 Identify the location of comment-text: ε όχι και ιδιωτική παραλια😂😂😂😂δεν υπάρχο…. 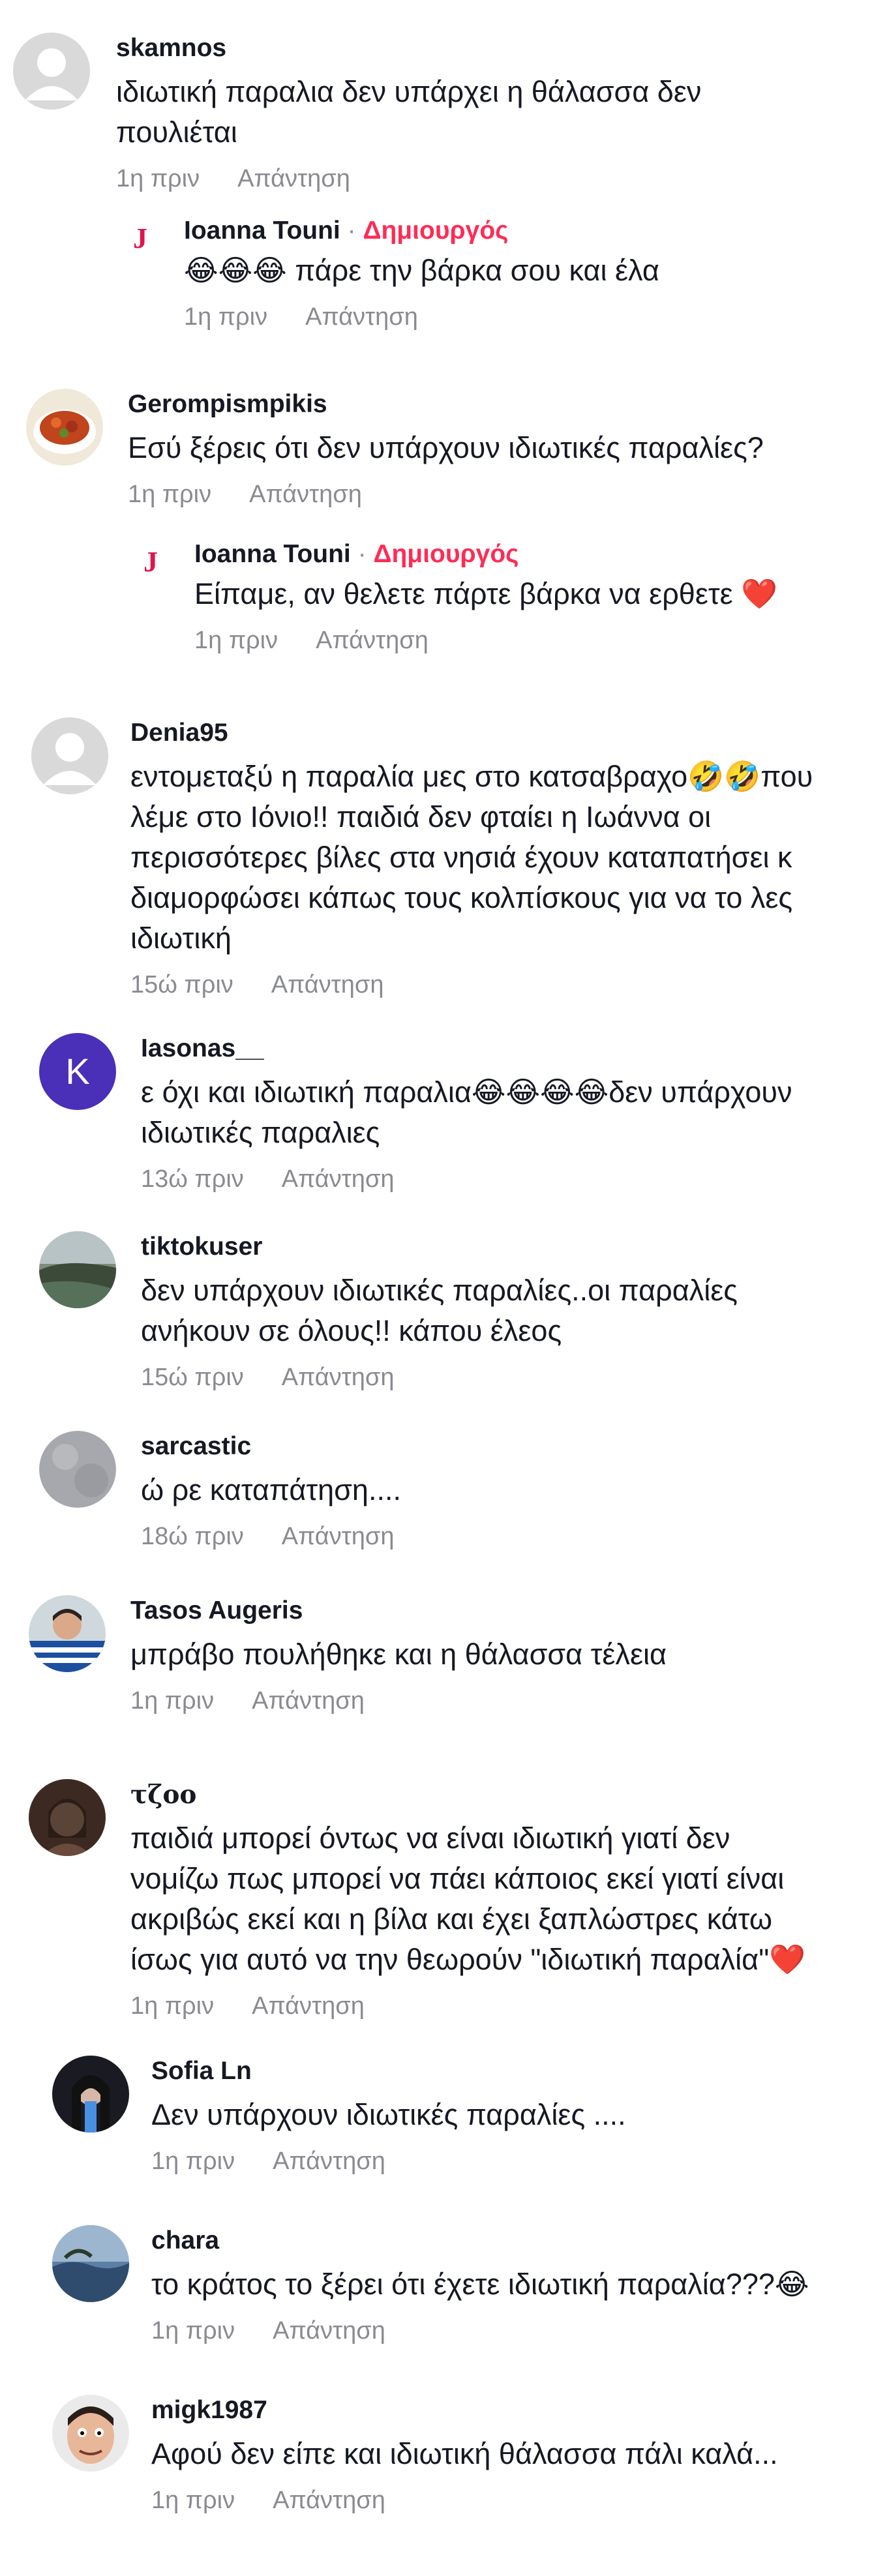
(467, 1112).